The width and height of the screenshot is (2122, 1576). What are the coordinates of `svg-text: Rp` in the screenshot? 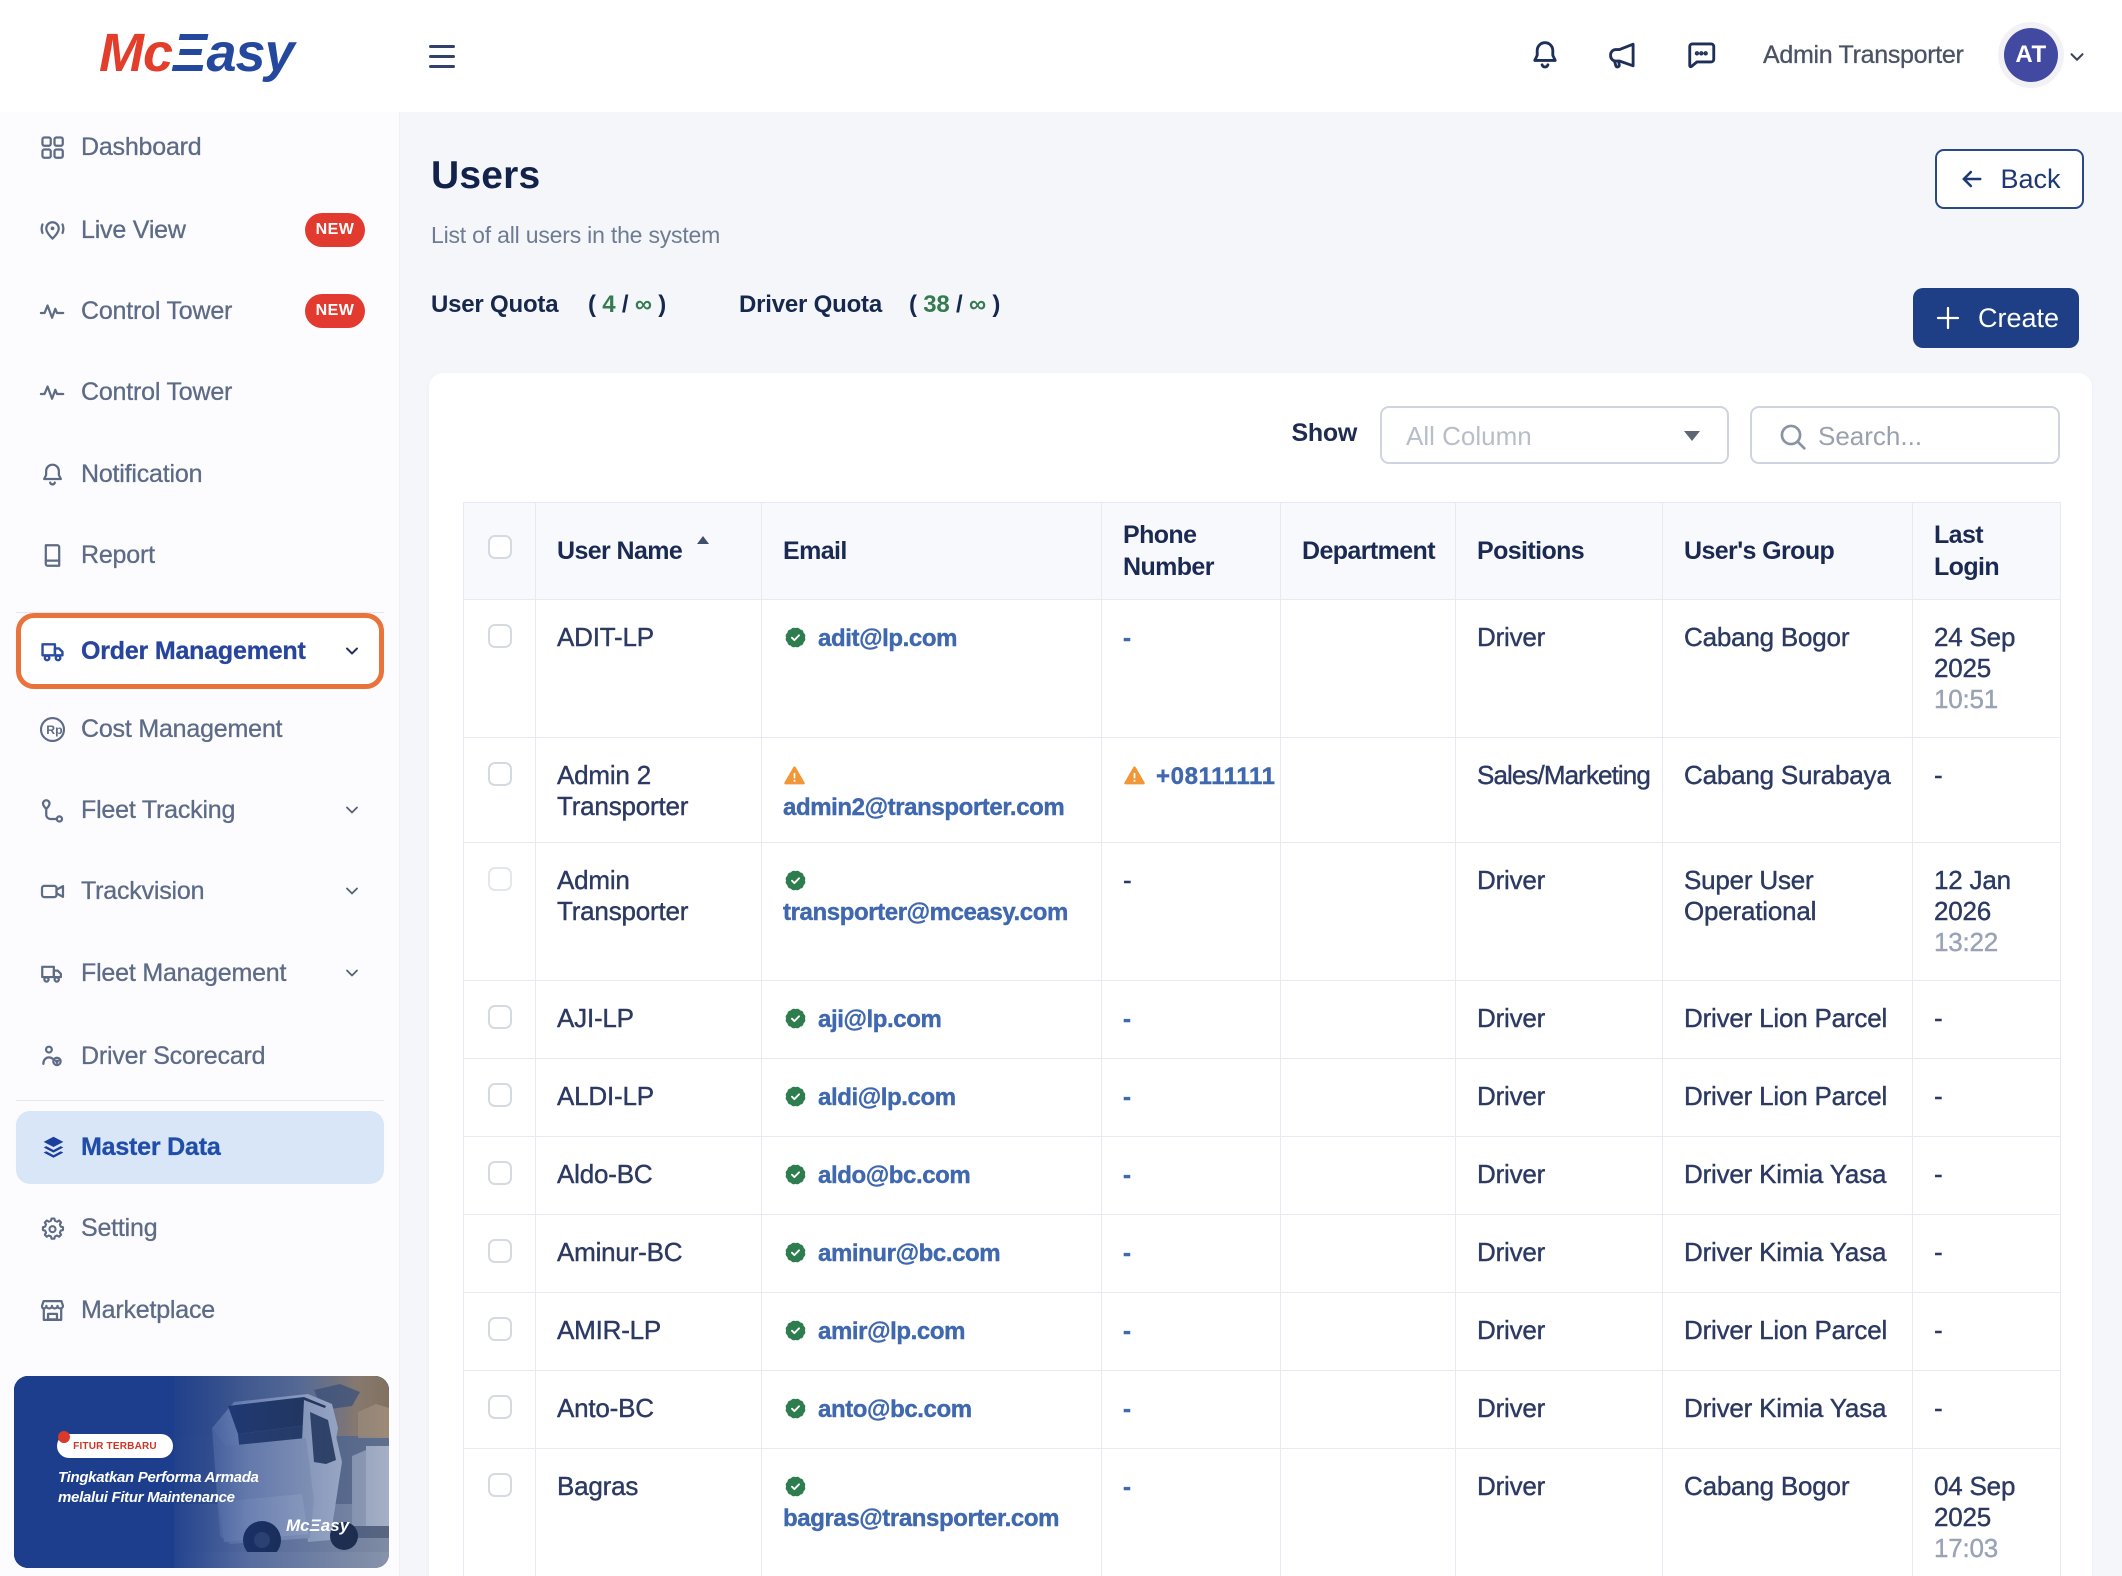 It's located at (54, 729).